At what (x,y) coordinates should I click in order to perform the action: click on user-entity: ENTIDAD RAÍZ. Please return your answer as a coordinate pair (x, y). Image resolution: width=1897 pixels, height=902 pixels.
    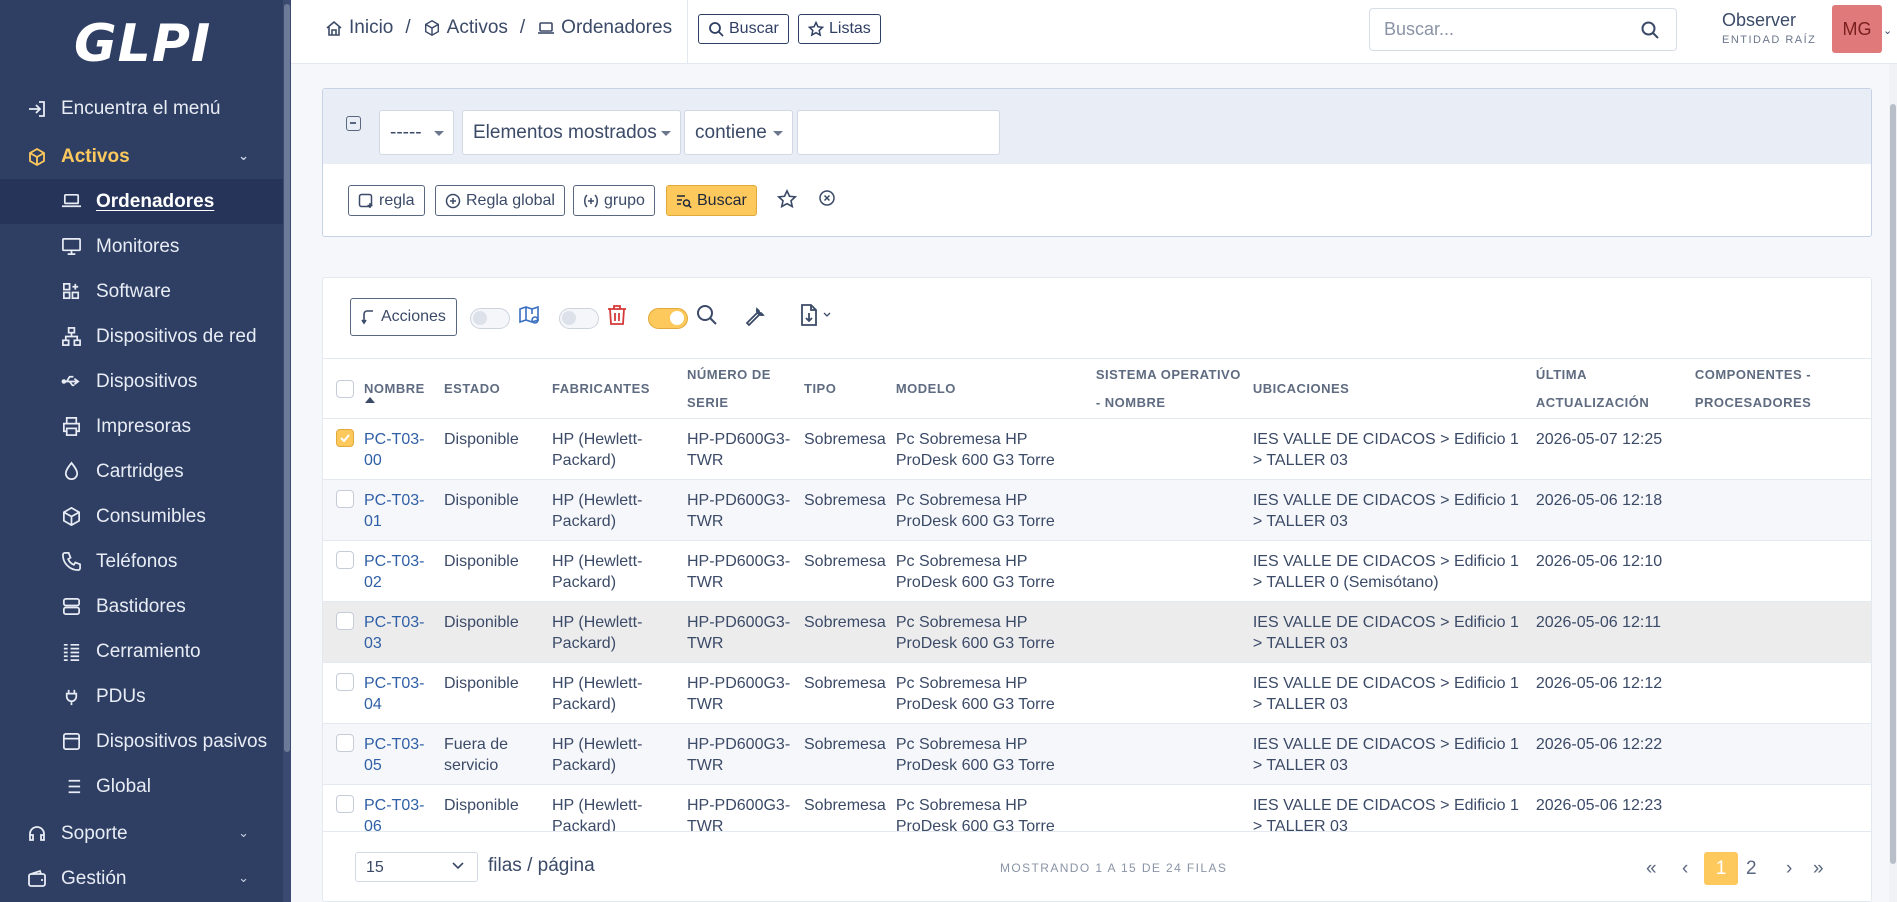
    Looking at the image, I should click on (1769, 40).